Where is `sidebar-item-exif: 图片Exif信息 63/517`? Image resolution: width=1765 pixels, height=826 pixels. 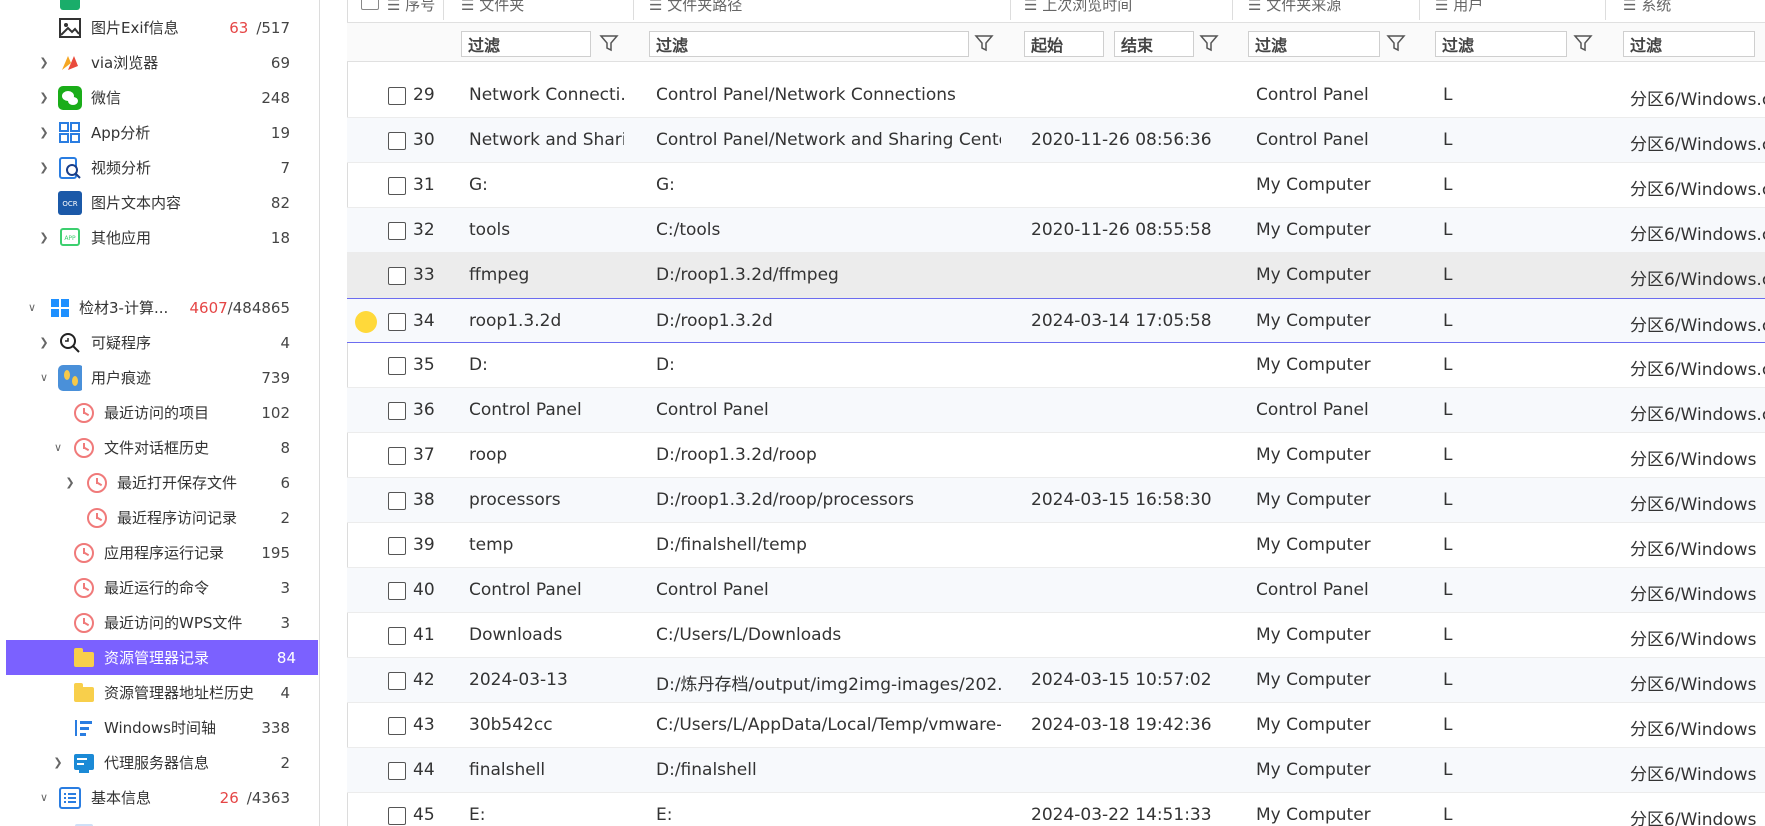 sidebar-item-exif: 图片Exif信息 63/517 is located at coordinates (159, 27).